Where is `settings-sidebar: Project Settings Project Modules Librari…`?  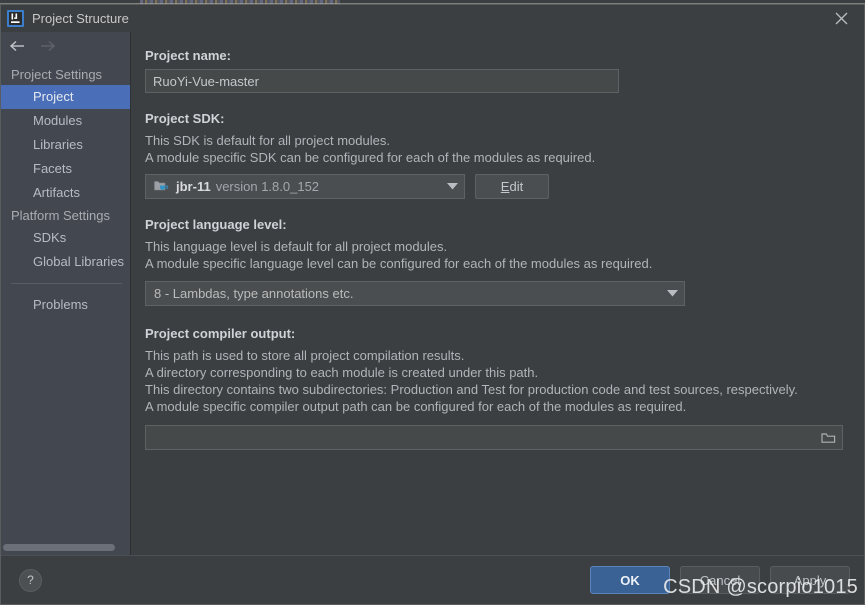 settings-sidebar: Project Settings Project Modules Librari… is located at coordinates (66, 293).